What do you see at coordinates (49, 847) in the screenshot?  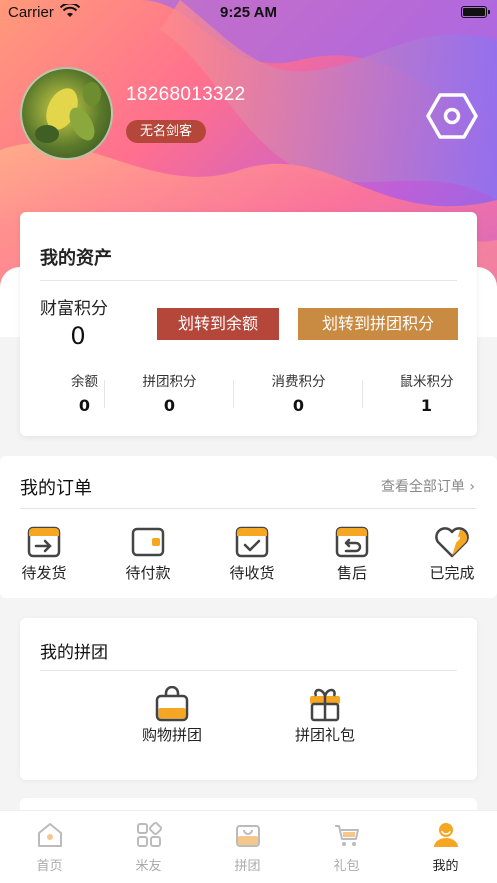 I see `tab-home: 首页` at bounding box center [49, 847].